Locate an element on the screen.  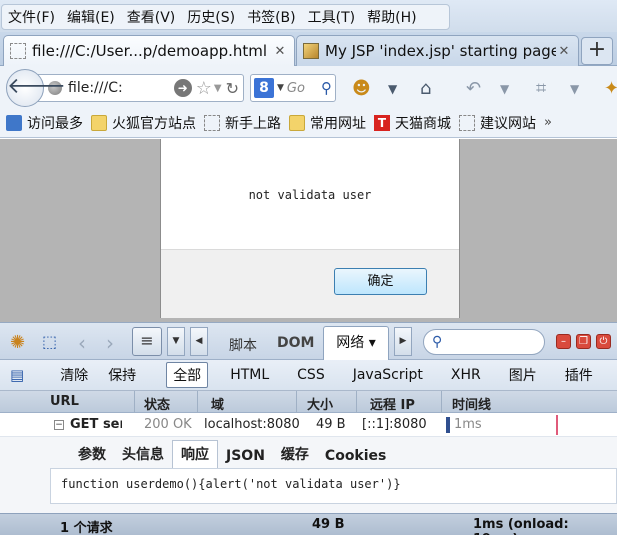
request-url: GET ser is located at coordinates (96, 424).